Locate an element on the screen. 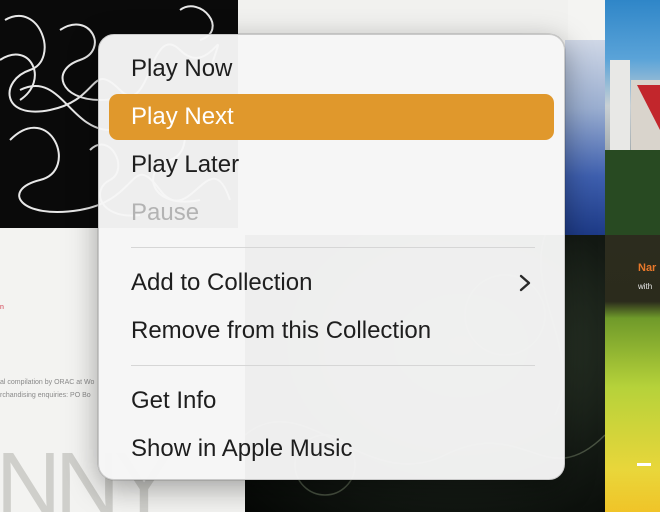  menu-item-label: Play Later is located at coordinates (185, 164).